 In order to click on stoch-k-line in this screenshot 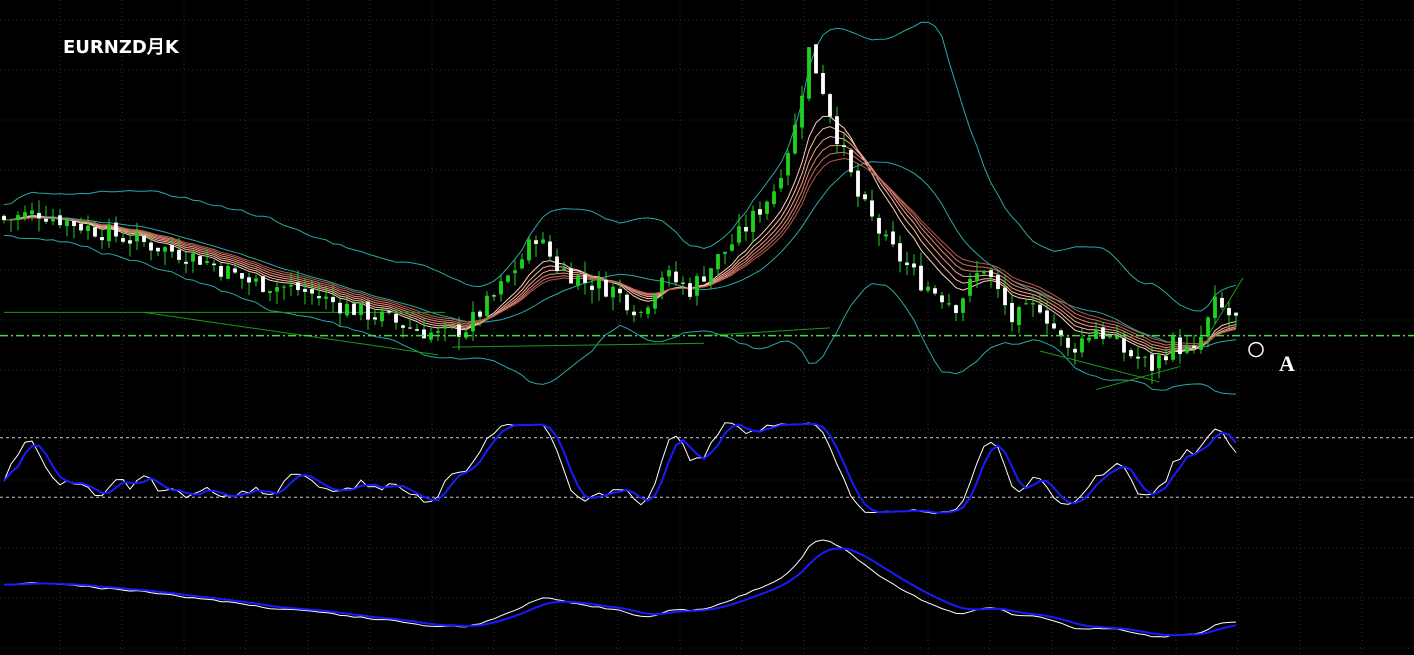, I will do `click(620, 468)`.